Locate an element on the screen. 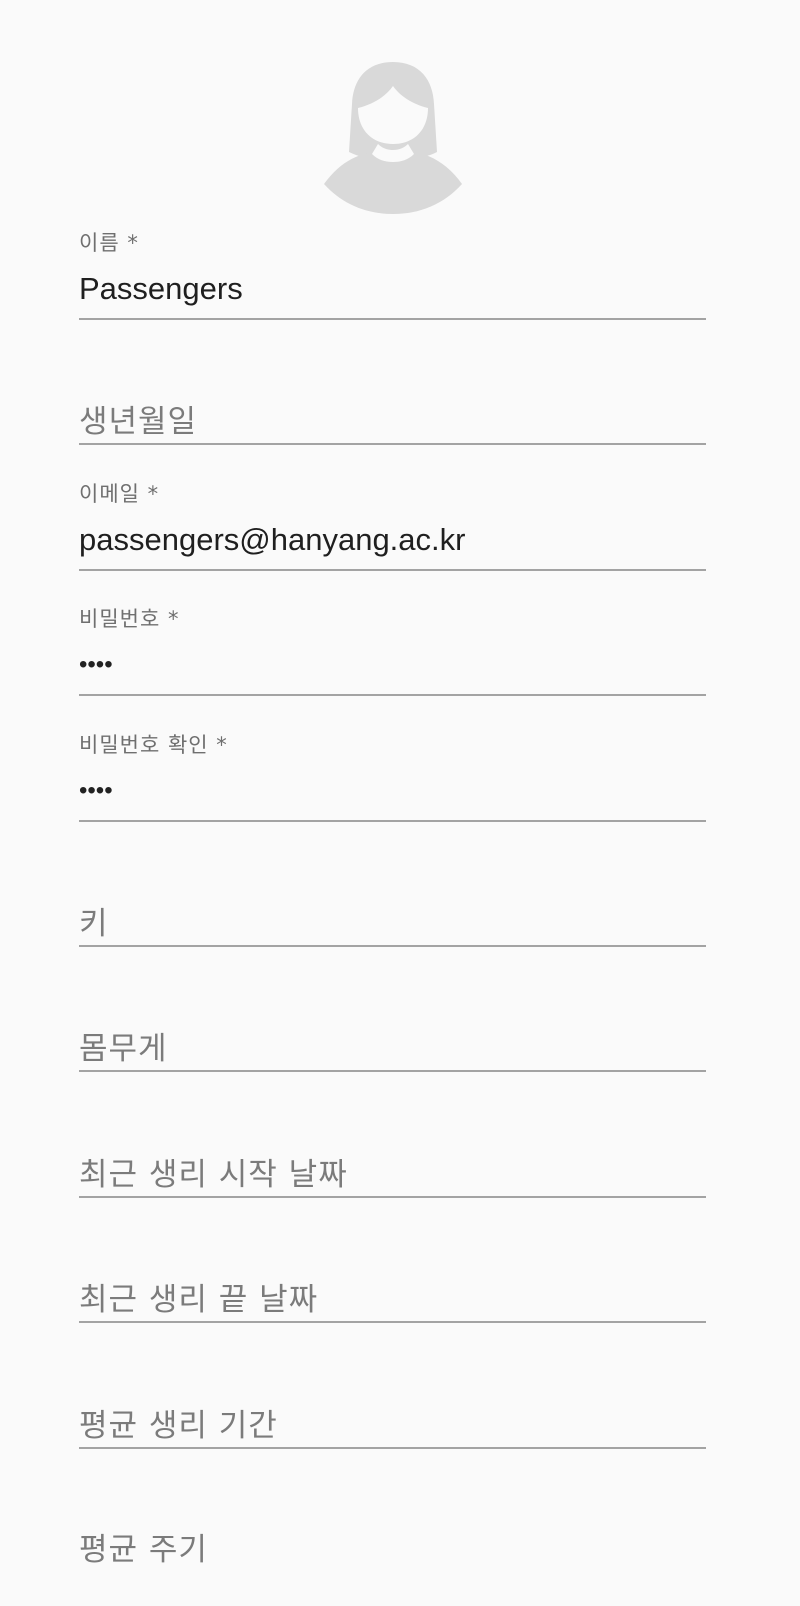  password-confirm-underline is located at coordinates (392, 821).